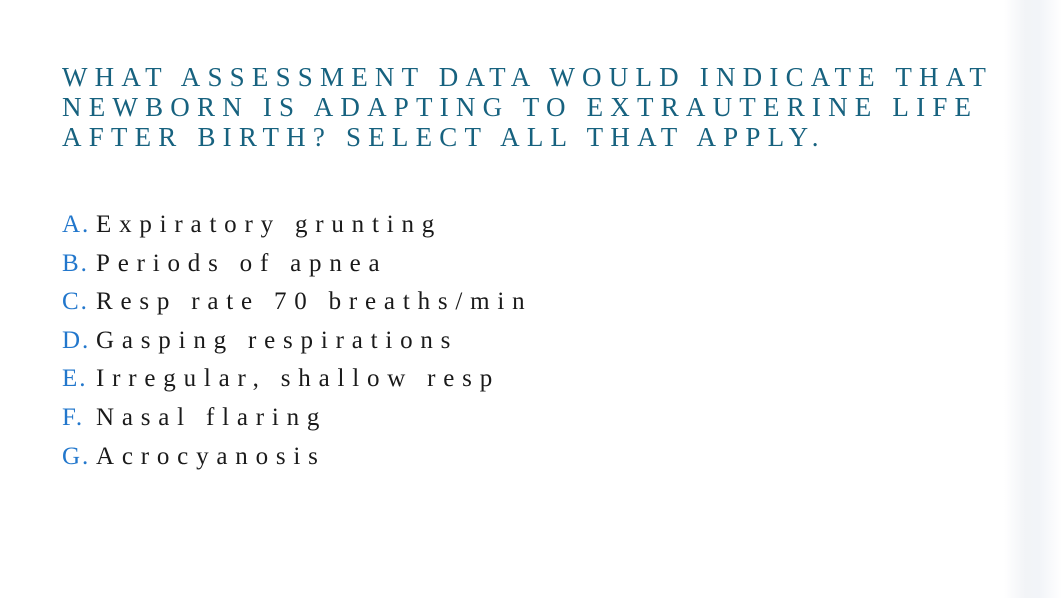 The width and height of the screenshot is (1062, 598). What do you see at coordinates (542, 268) in the screenshot?
I see `option-row-b: B. Periods of apnea` at bounding box center [542, 268].